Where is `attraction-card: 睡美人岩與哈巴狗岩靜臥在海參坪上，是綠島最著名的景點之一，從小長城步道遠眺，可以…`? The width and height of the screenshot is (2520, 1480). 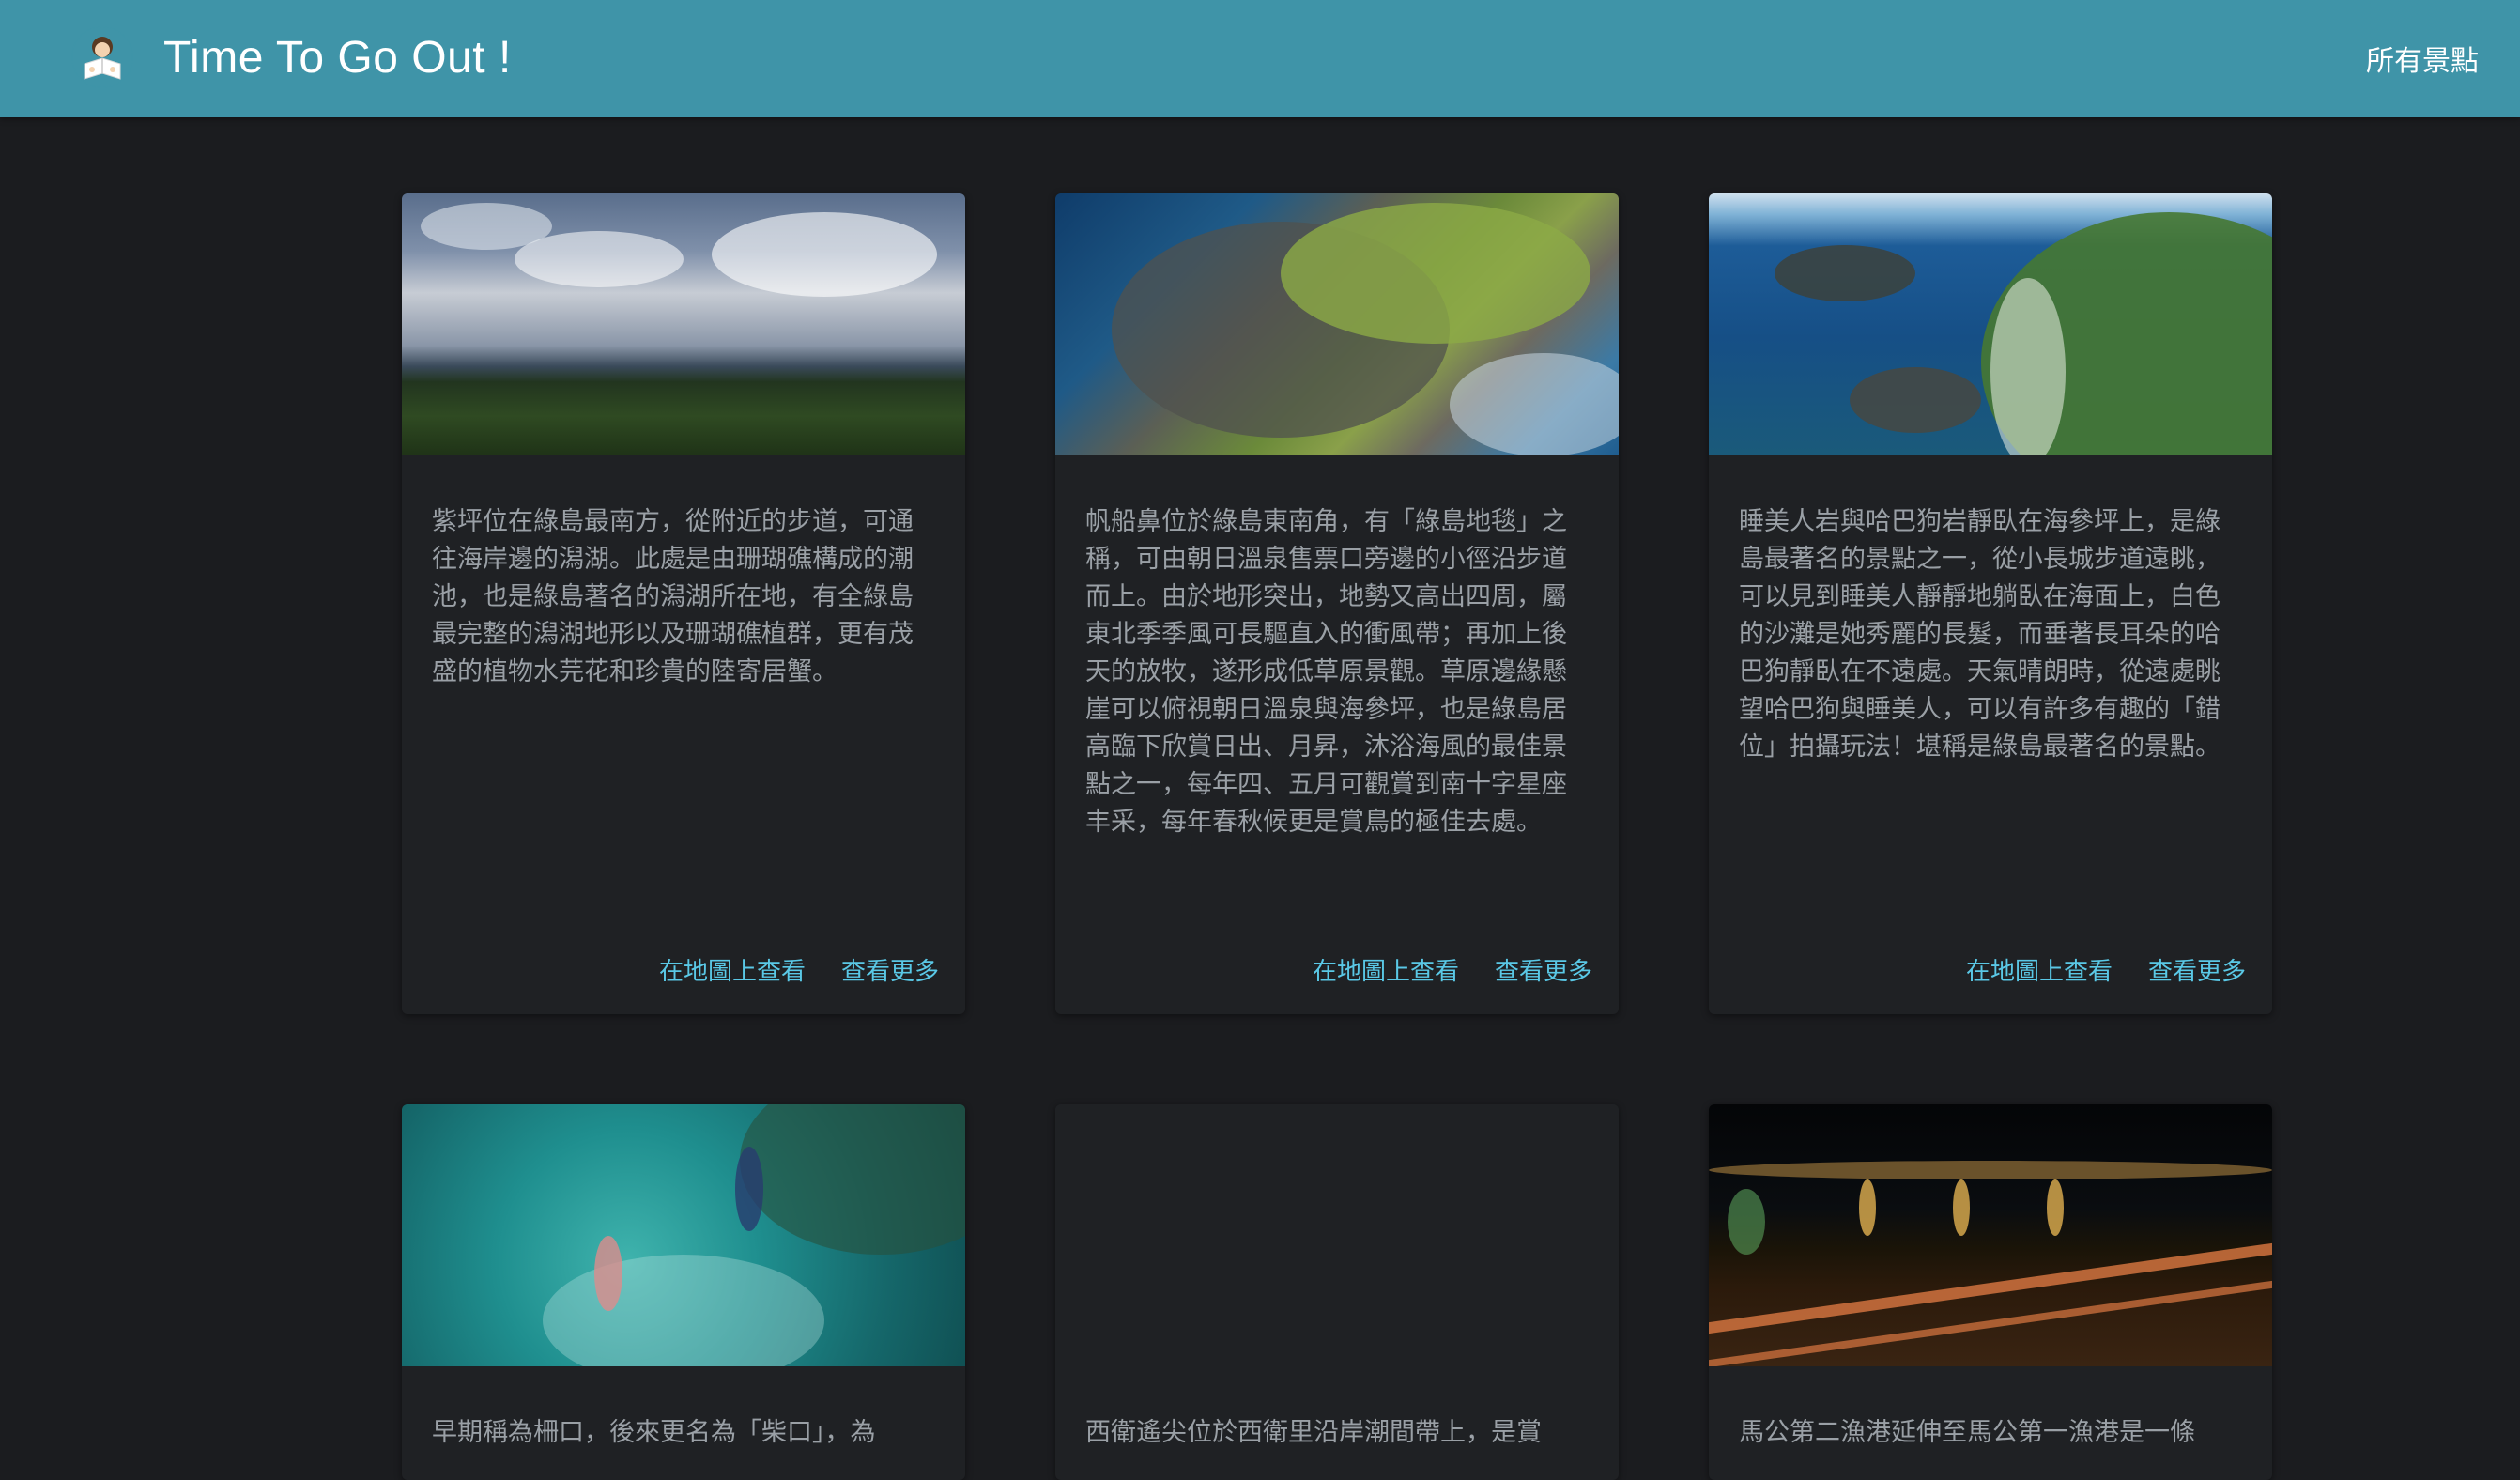
attraction-card: 睡美人岩與哈巴狗岩靜臥在海參坪上，是綠島最著名的景點之一，從小長城步道遠眺，可以… is located at coordinates (1990, 604).